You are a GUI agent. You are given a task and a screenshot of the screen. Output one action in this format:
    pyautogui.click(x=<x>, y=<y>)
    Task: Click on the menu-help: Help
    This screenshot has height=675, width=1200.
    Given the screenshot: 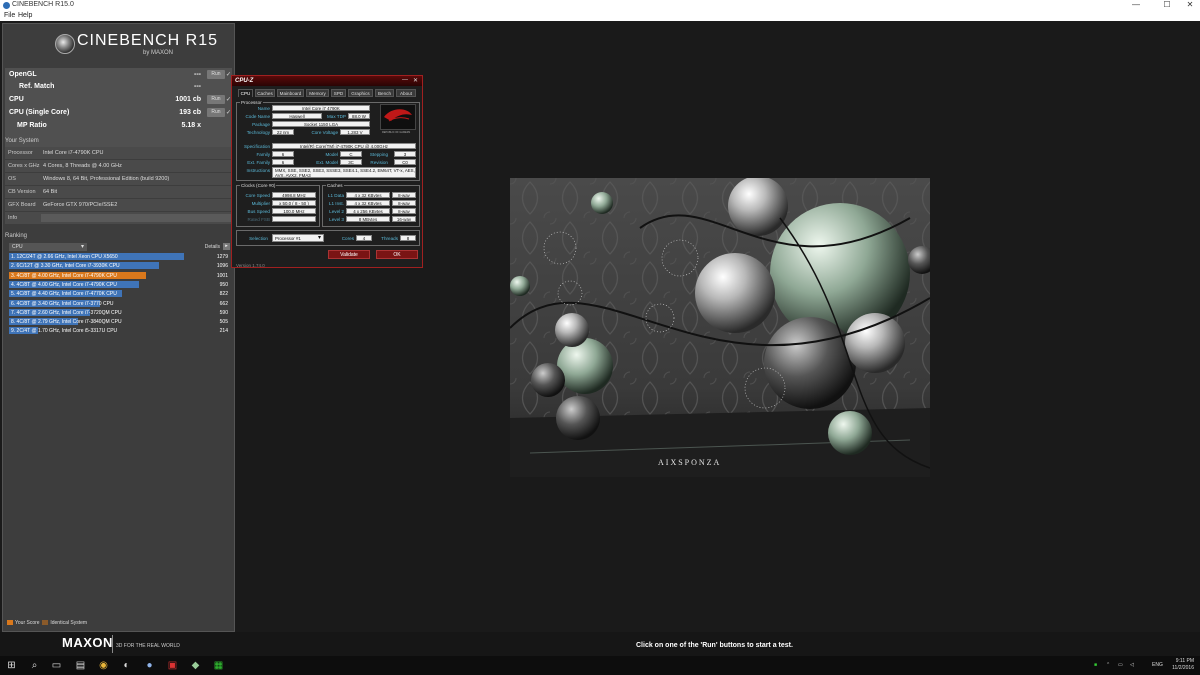 What is the action you would take?
    pyautogui.click(x=25, y=15)
    